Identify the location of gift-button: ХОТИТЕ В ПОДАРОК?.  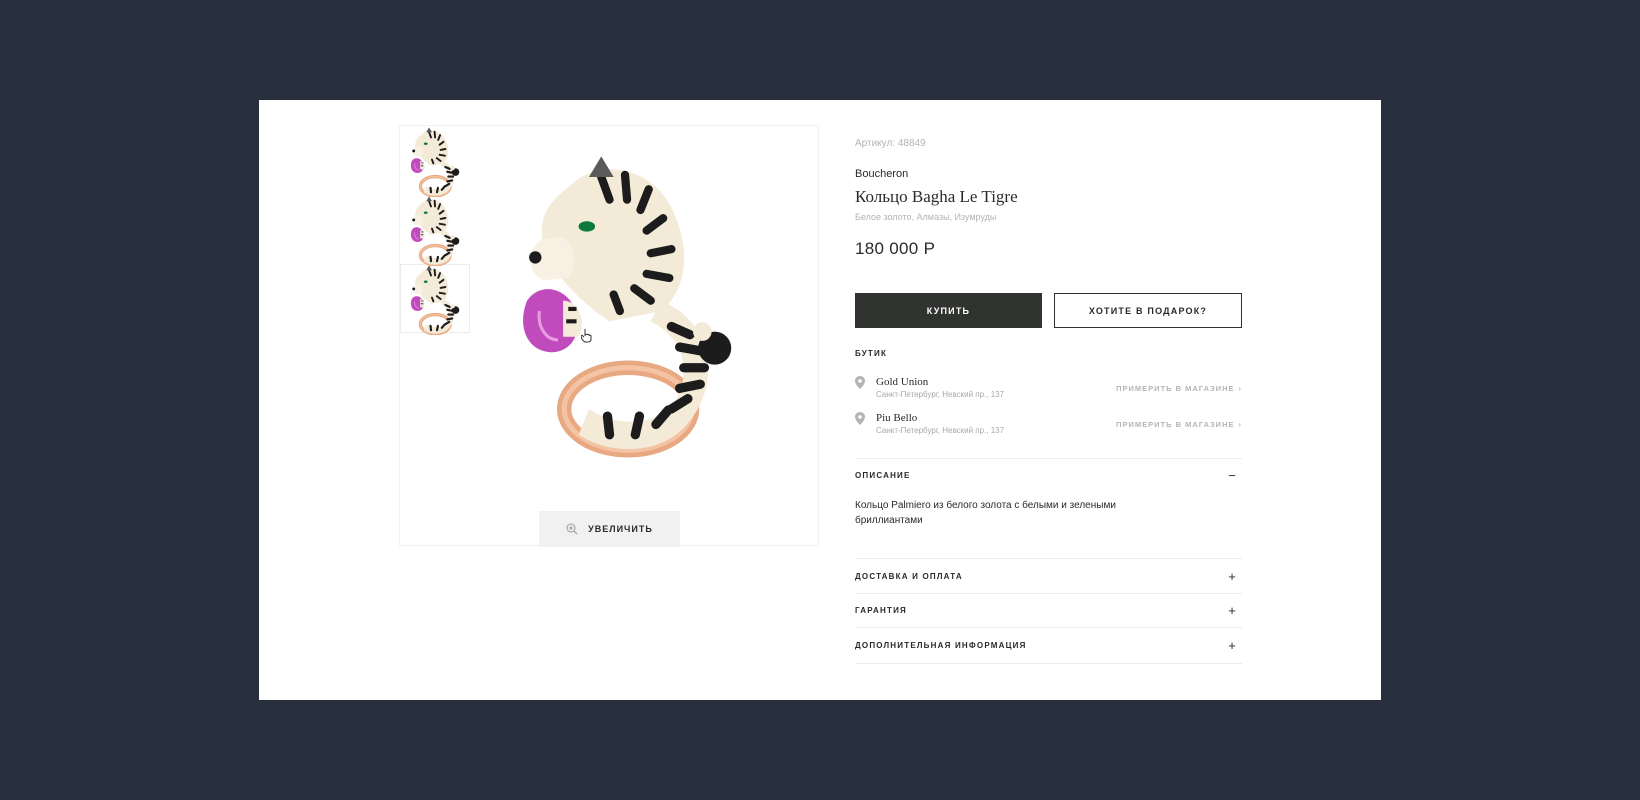
(1148, 310).